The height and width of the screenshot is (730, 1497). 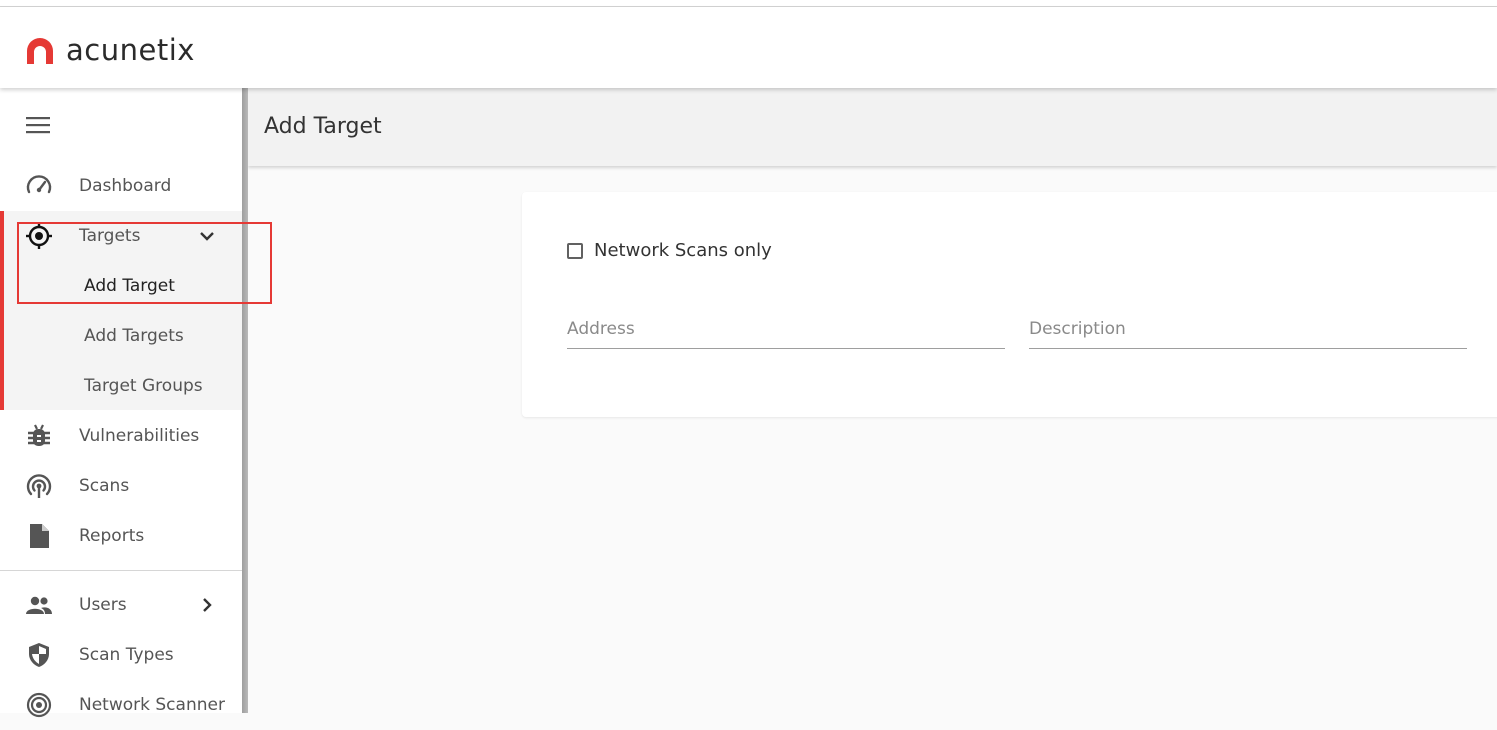 What do you see at coordinates (39, 186) in the screenshot?
I see `speedometer-icon` at bounding box center [39, 186].